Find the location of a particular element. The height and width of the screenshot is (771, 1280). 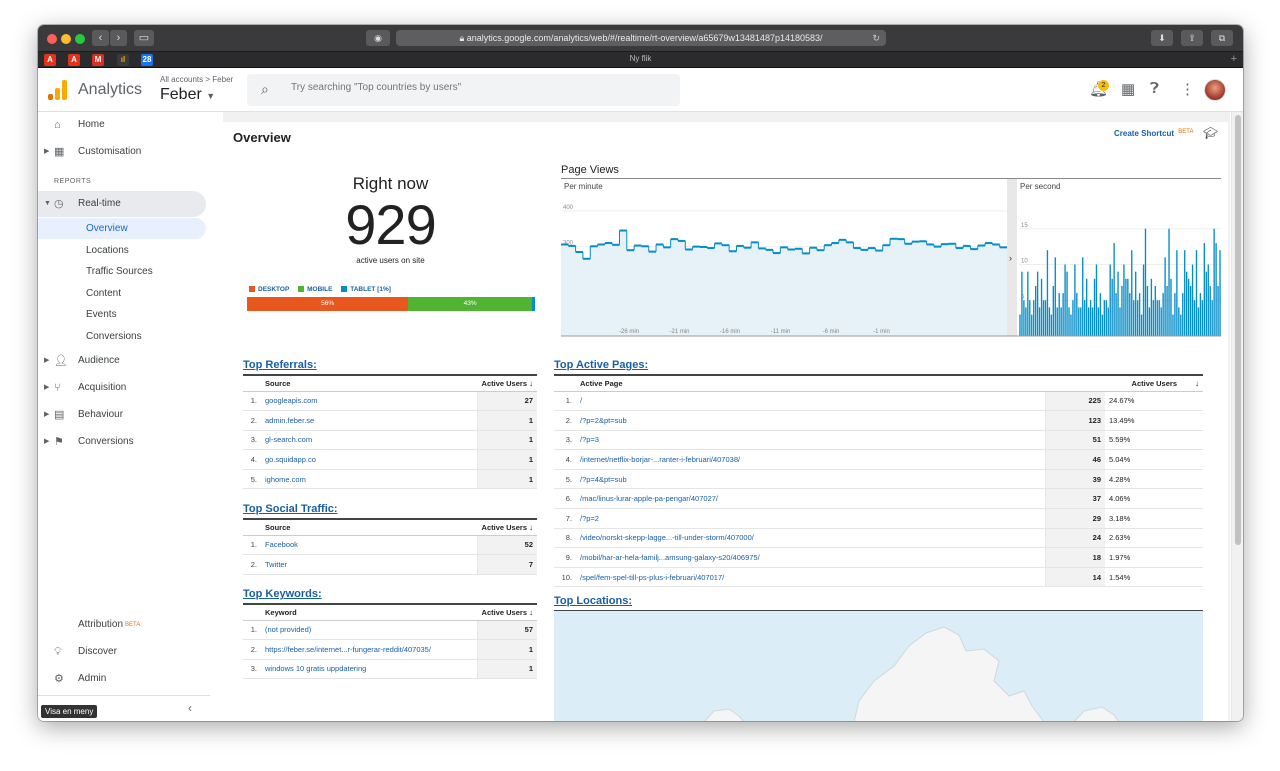

row-link: Facebook is located at coordinates (369, 545).